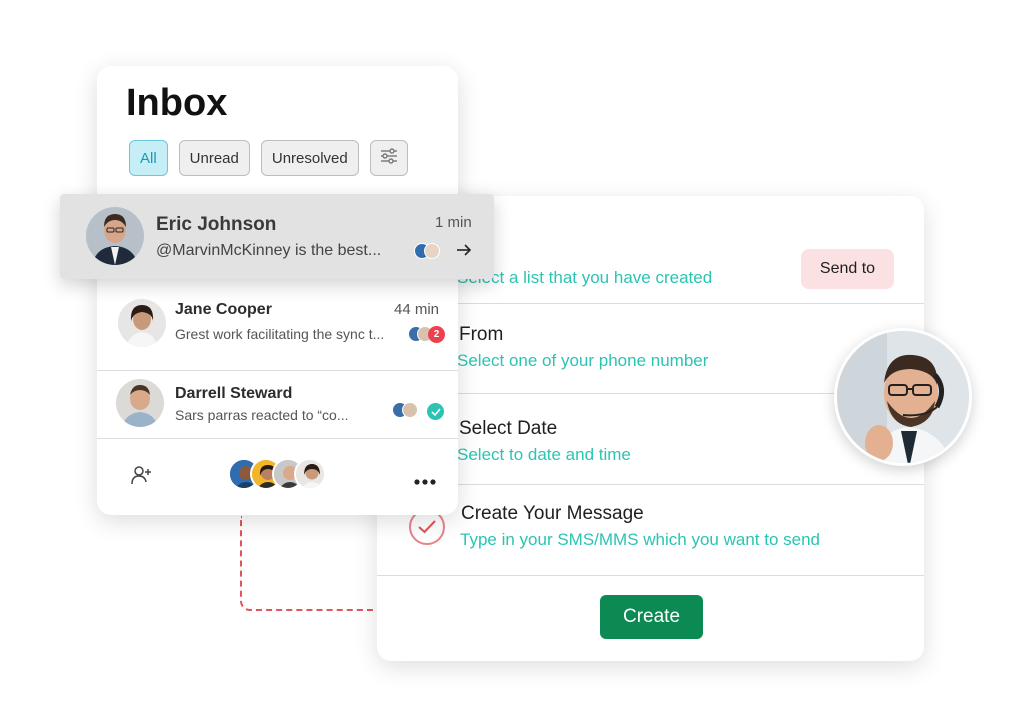  I want to click on conversation-time: 1 min, so click(453, 222).